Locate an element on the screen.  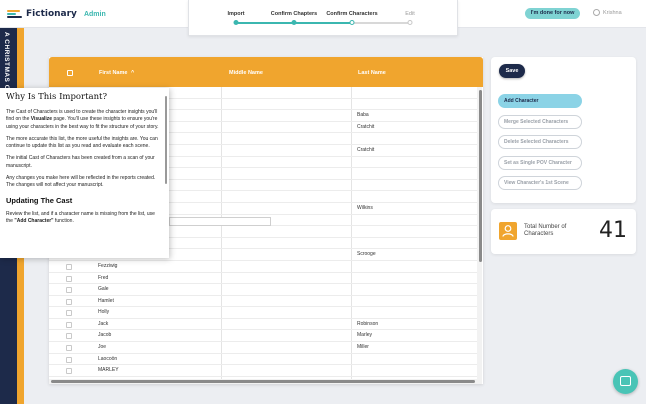
total-characters-card: Total Number of Characters 41 is located at coordinates (563, 231).